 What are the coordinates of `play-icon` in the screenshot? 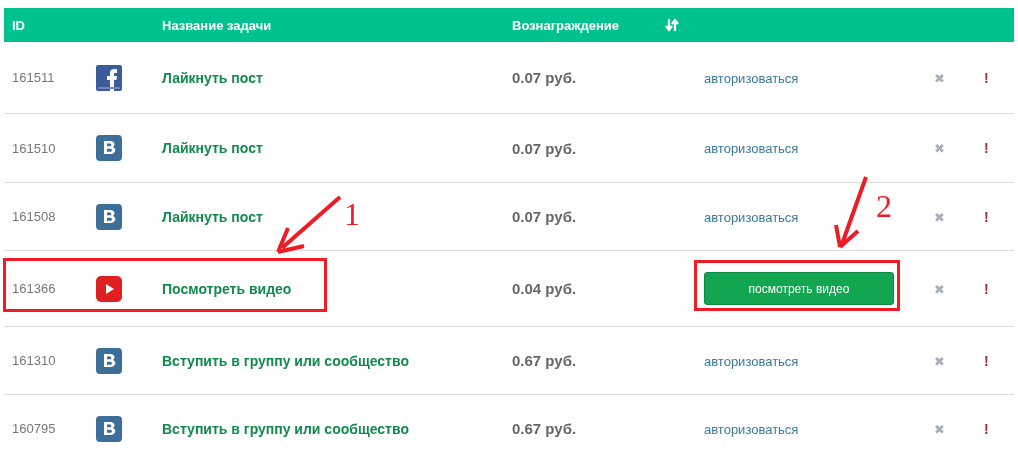 It's located at (109, 288).